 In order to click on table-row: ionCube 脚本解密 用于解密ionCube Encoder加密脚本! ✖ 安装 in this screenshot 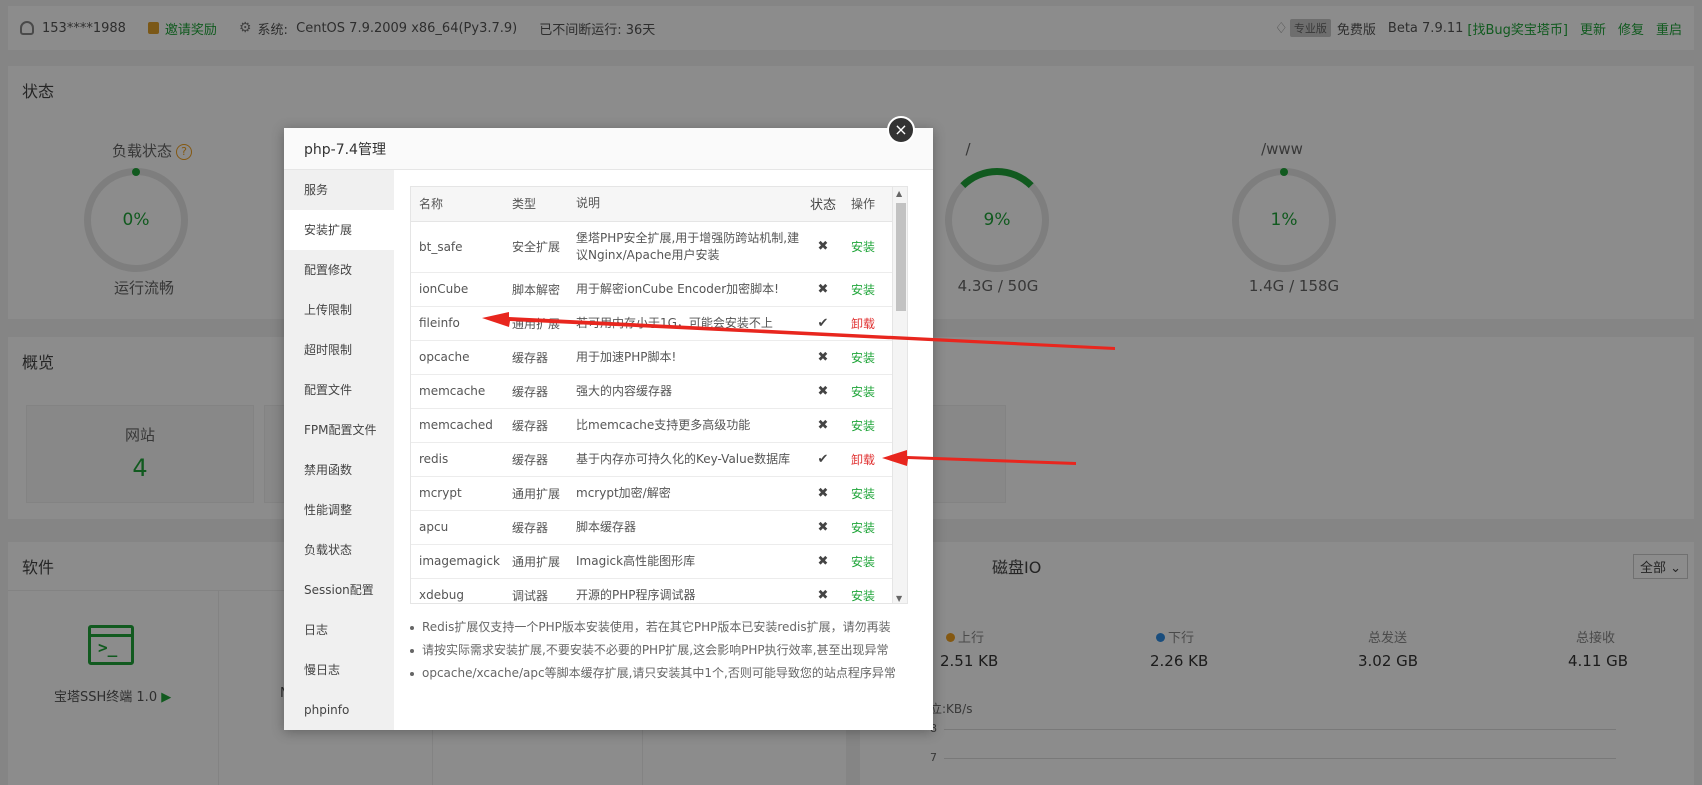, I will do `click(651, 289)`.